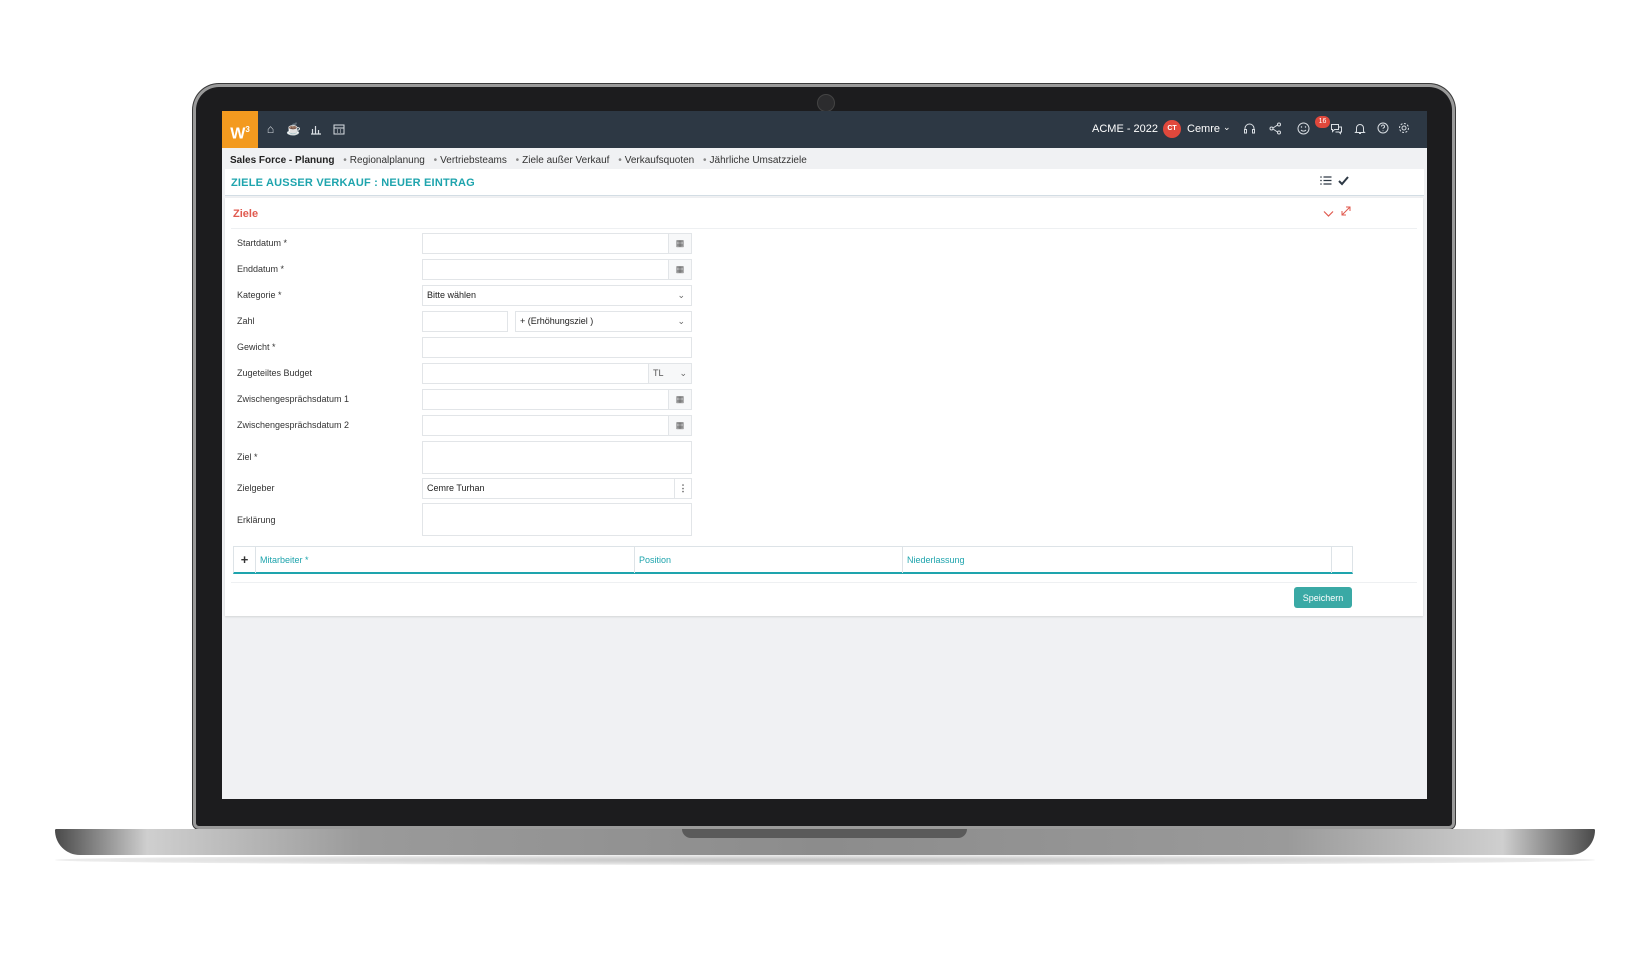 This screenshot has height=953, width=1649. Describe the element at coordinates (1203, 129) in the screenshot. I see `user-name: Cemre` at that location.